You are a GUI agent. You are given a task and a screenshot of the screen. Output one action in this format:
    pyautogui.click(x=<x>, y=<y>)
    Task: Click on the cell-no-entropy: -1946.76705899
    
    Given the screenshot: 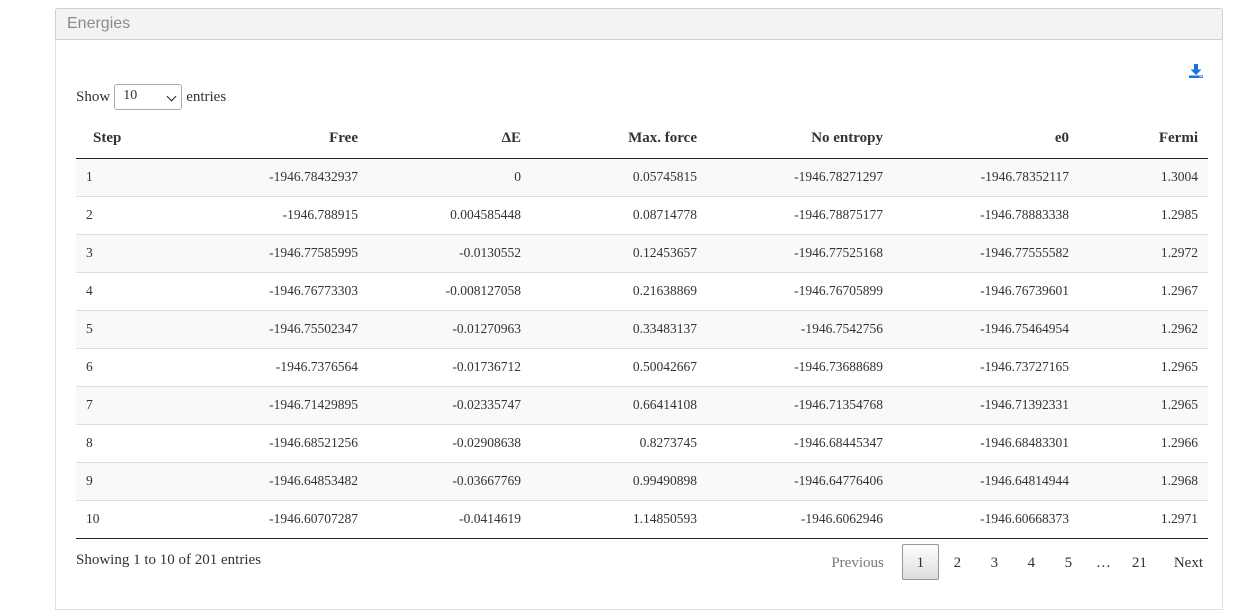 What is the action you would take?
    pyautogui.click(x=800, y=290)
    